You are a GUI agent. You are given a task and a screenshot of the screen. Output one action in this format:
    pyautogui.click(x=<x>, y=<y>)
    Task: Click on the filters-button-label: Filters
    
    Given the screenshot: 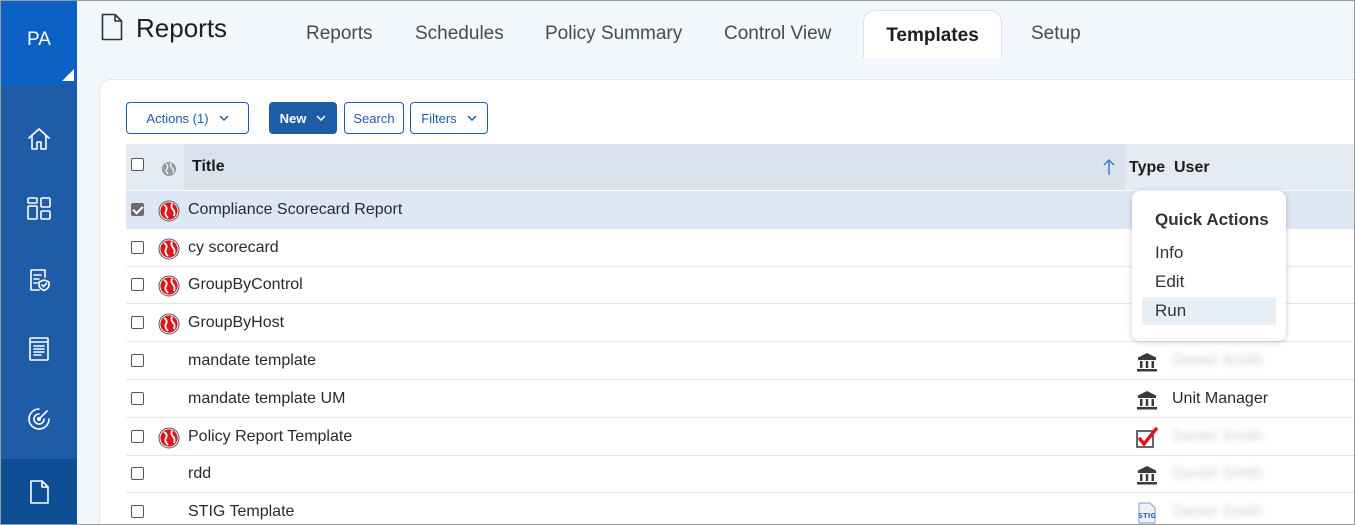 What is the action you would take?
    pyautogui.click(x=439, y=118)
    